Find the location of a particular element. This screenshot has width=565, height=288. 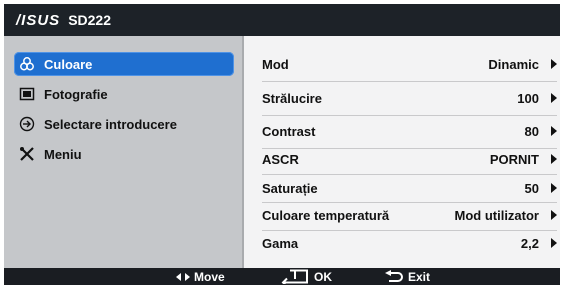

brand-logo: /ISUS is located at coordinates (38, 20).